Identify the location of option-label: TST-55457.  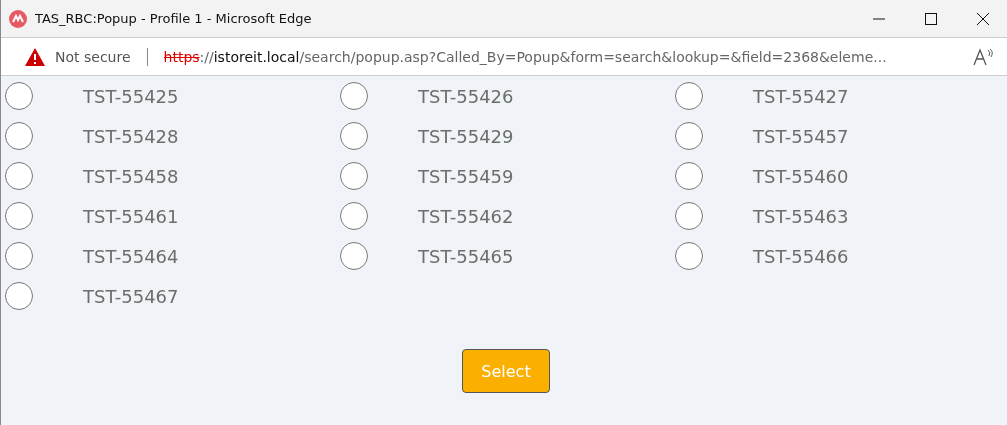
(801, 136).